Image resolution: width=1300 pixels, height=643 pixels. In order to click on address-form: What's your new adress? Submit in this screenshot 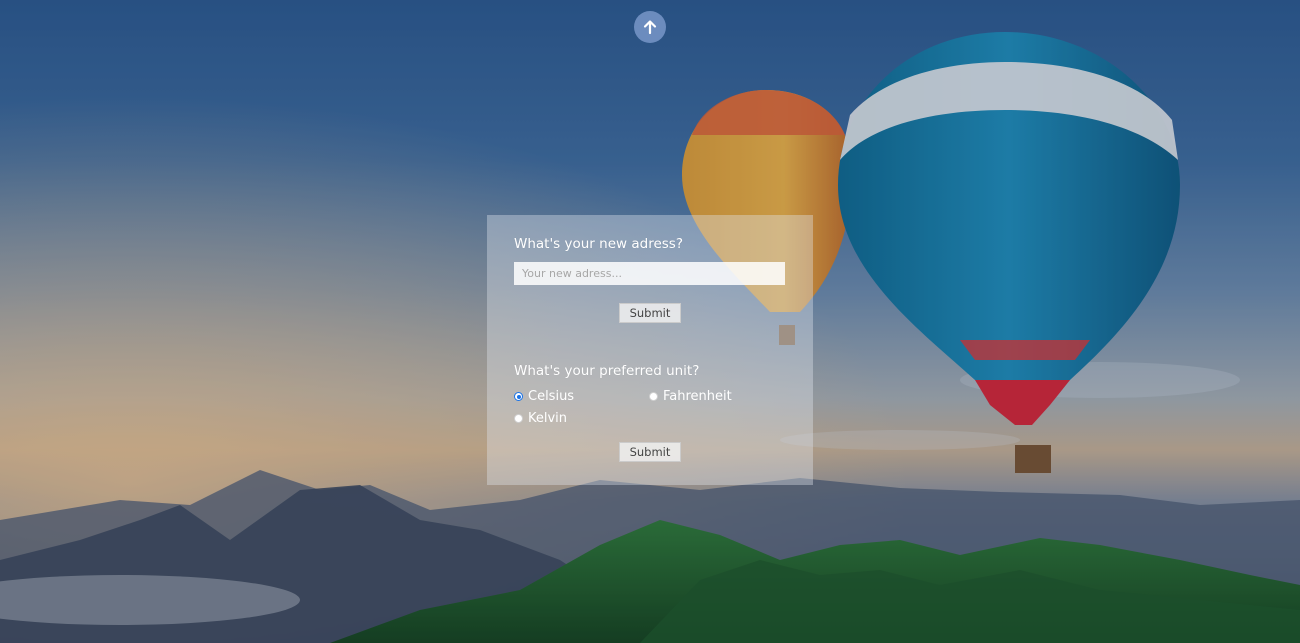, I will do `click(650, 279)`.